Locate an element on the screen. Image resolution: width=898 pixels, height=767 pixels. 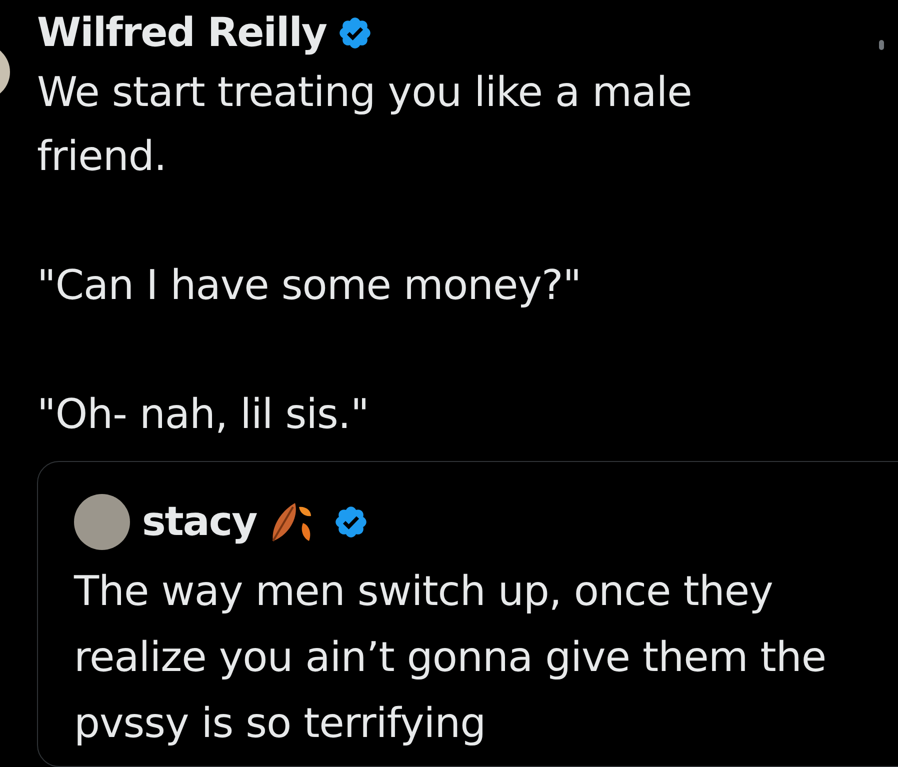
post-text: "Oh- nah, lil sis." is located at coordinates (203, 414).